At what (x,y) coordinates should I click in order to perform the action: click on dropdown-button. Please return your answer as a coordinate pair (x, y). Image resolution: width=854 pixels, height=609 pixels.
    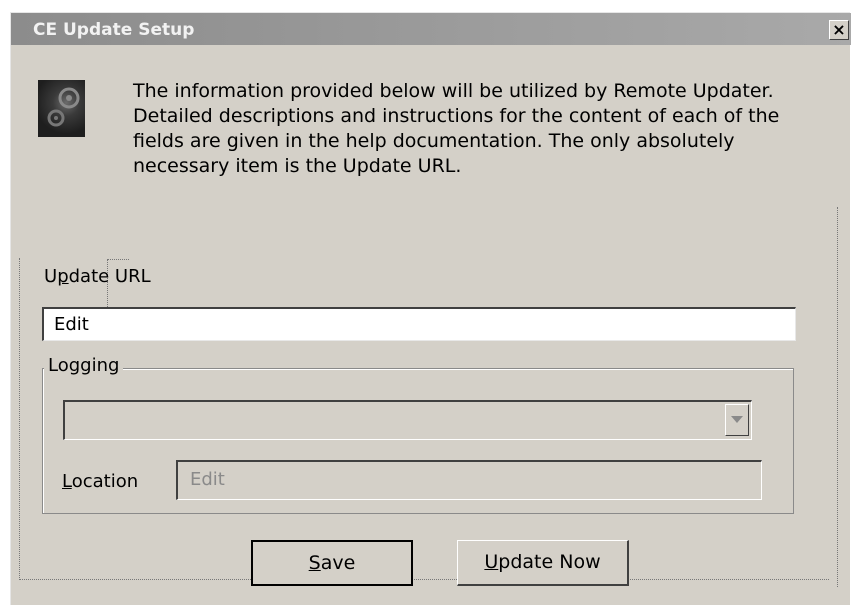
    Looking at the image, I should click on (737, 420).